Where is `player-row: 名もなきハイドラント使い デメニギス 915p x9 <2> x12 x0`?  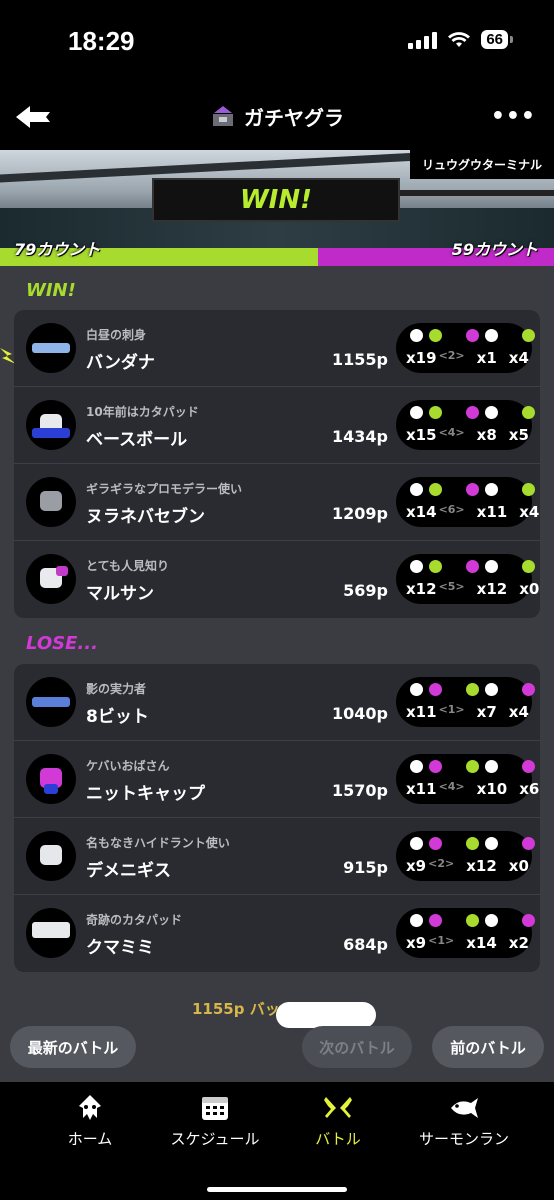
player-row: 名もなきハイドラント使い デメニギス 915p x9 <2> x12 x0 is located at coordinates (277, 856).